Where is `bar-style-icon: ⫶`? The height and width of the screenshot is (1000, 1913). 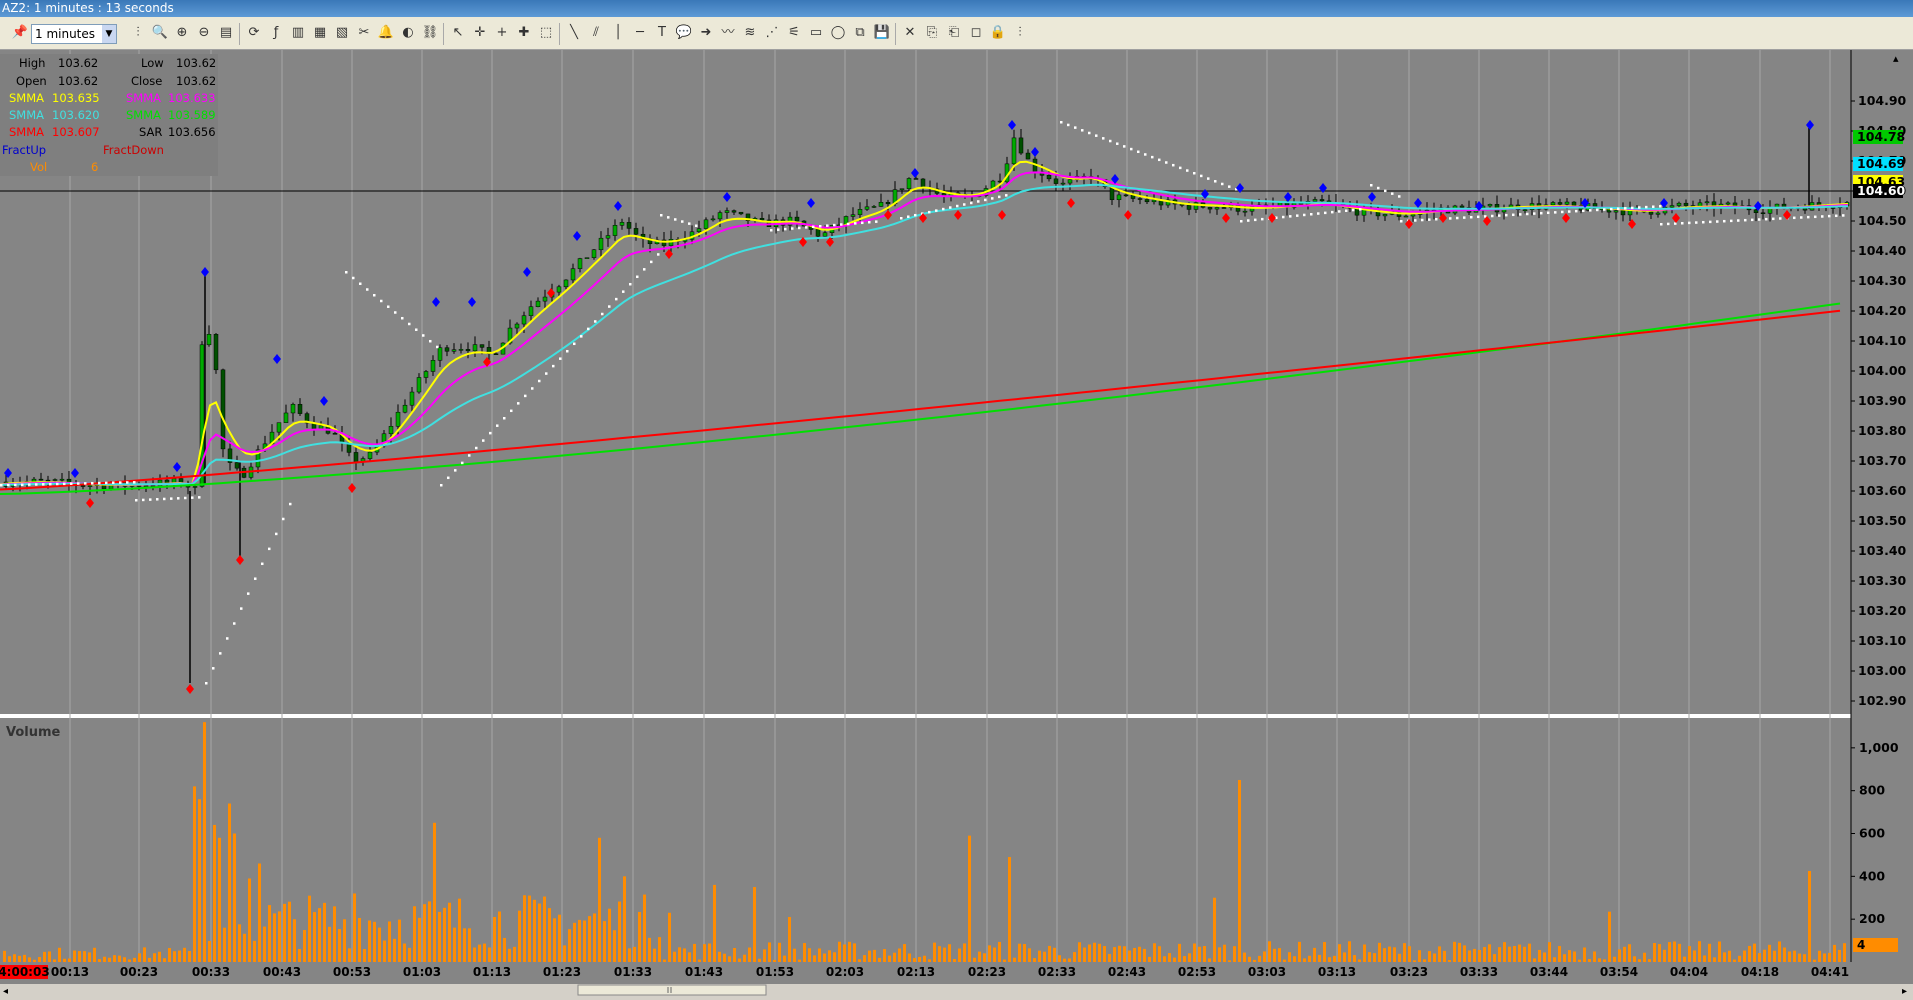 bar-style-icon: ⫶ is located at coordinates (138, 33).